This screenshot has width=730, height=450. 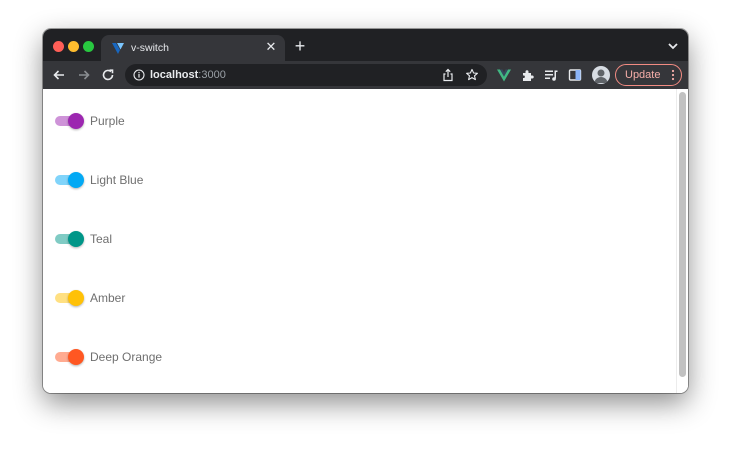 I want to click on switch-light-blue: Light Blue, so click(x=99, y=180).